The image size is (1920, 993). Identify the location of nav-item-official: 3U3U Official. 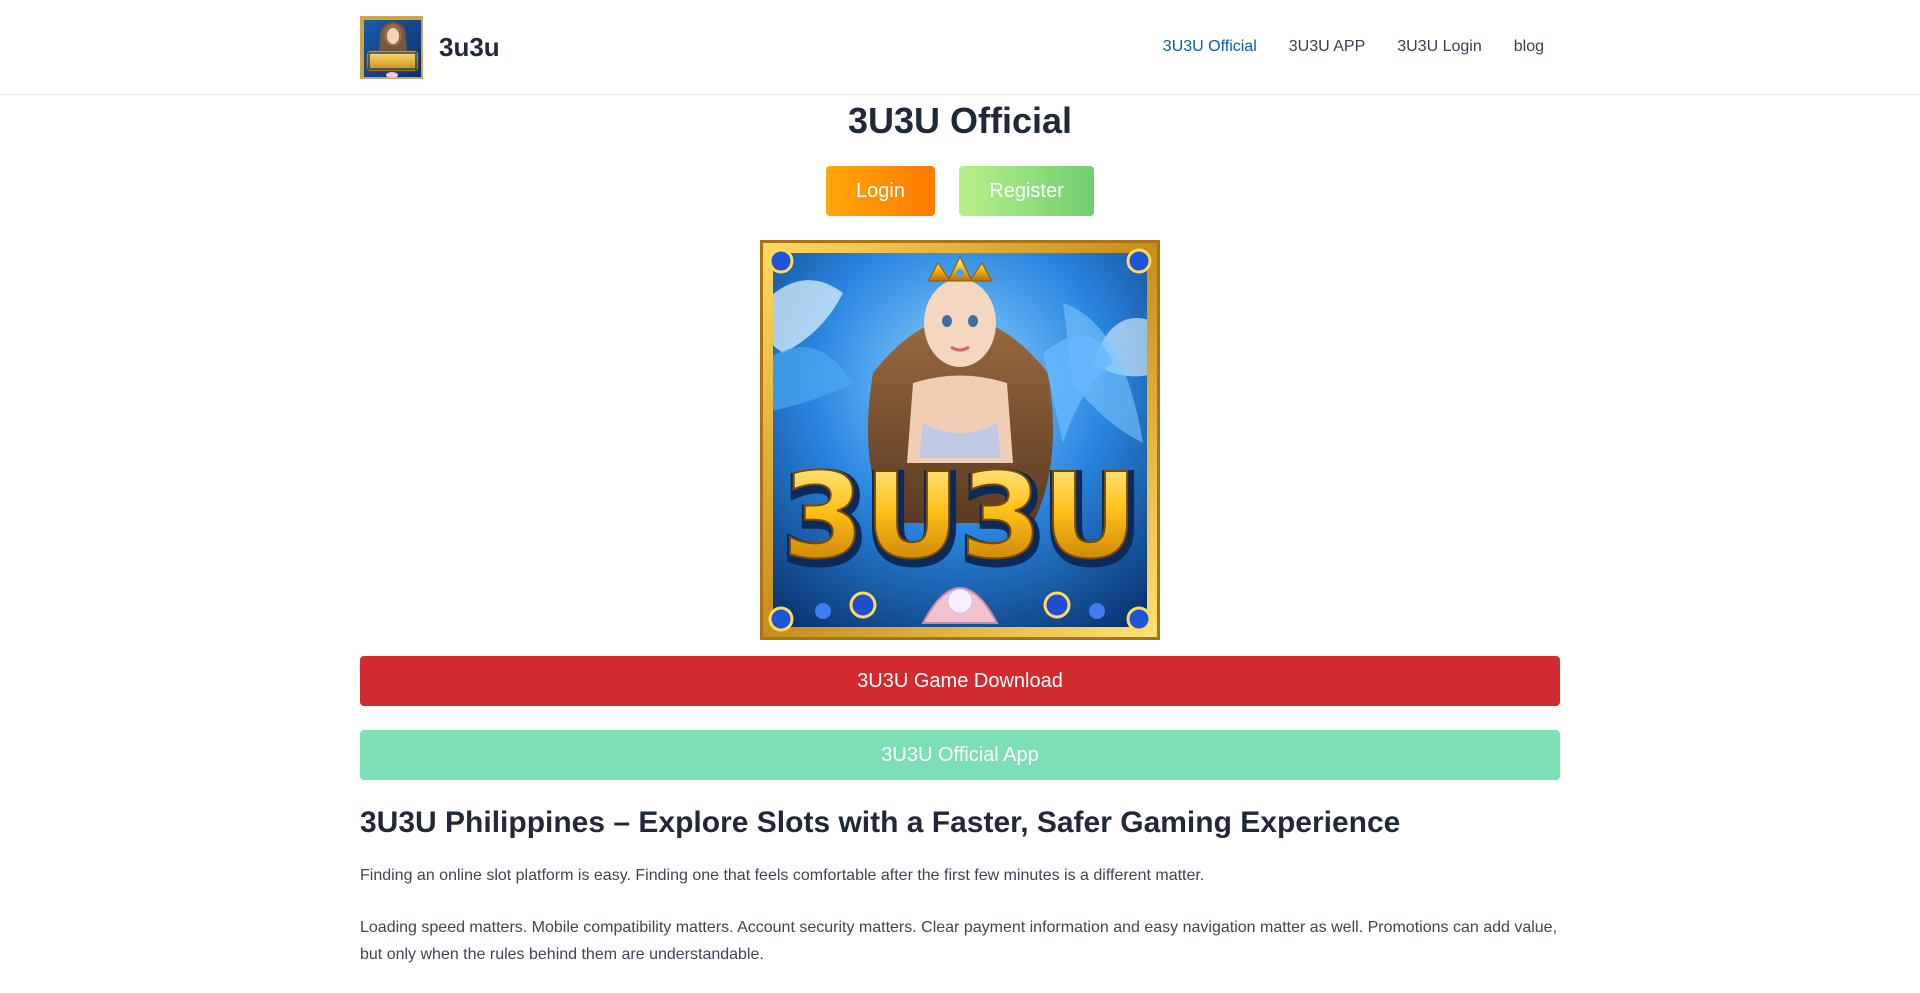
(1210, 47).